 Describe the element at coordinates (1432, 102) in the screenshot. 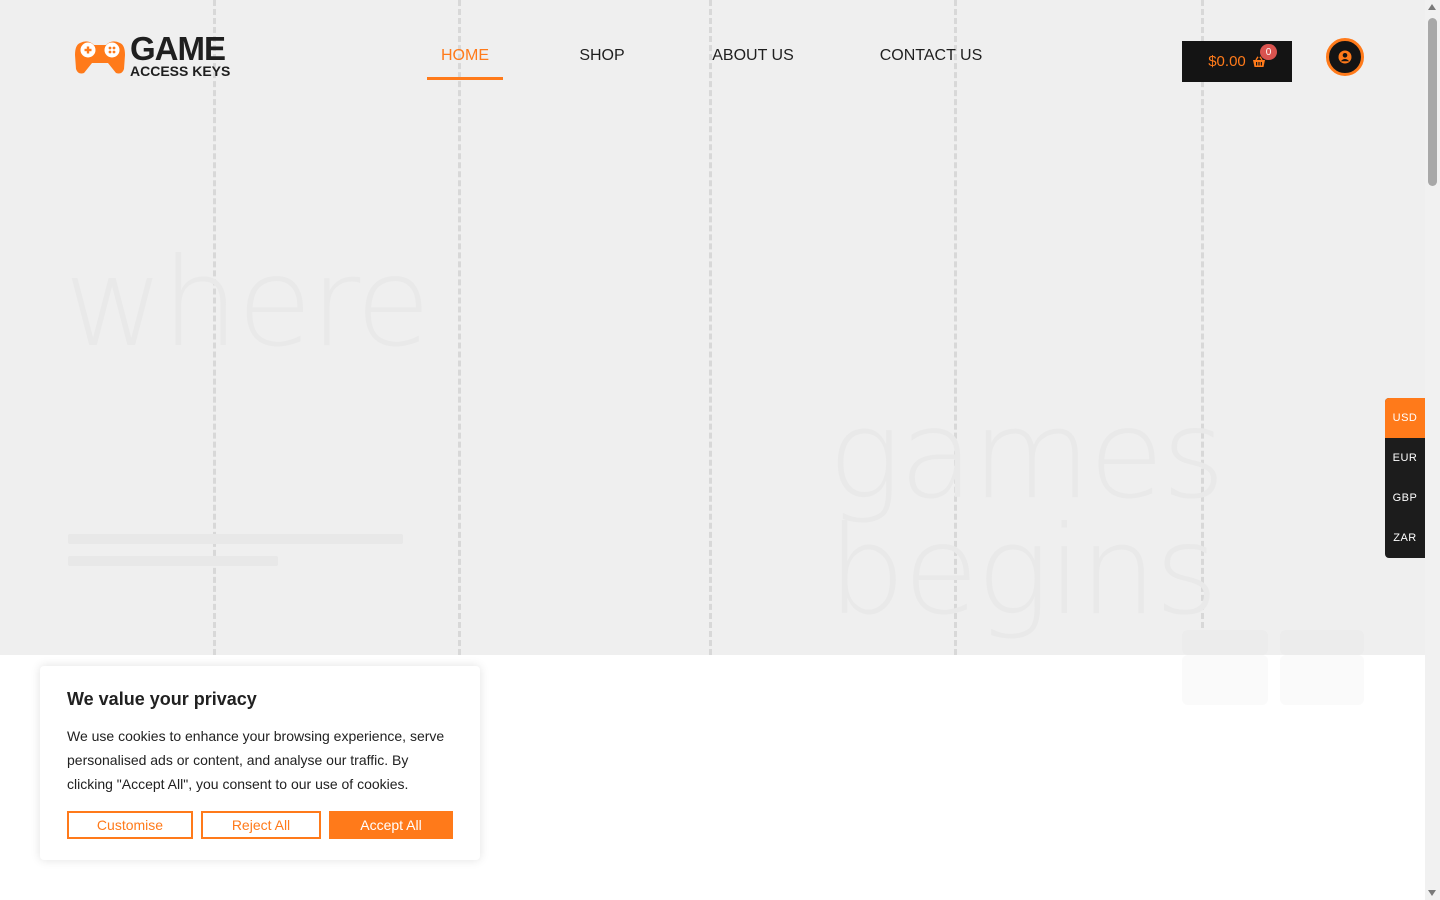

I see `scroll-thumb` at that location.